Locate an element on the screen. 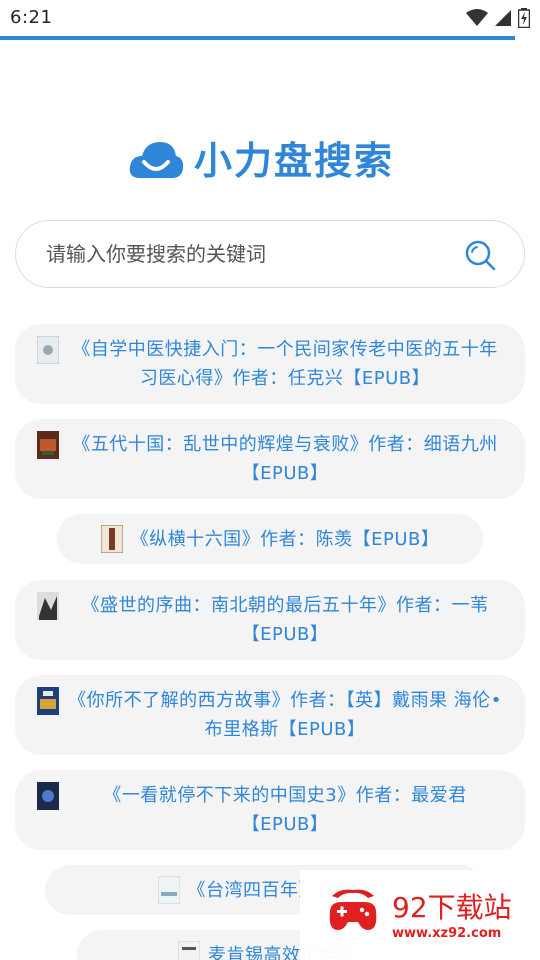 This screenshot has height=960, width=540. result-title: 《五代十国：乱世中的辉煌与衰败》作者：细语九州【EPUB】 is located at coordinates (285, 459).